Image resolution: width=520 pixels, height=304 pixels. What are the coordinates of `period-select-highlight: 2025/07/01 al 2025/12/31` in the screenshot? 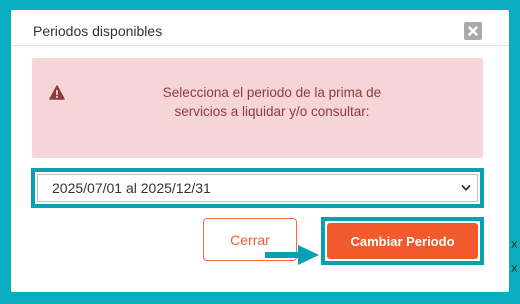 It's located at (257, 188).